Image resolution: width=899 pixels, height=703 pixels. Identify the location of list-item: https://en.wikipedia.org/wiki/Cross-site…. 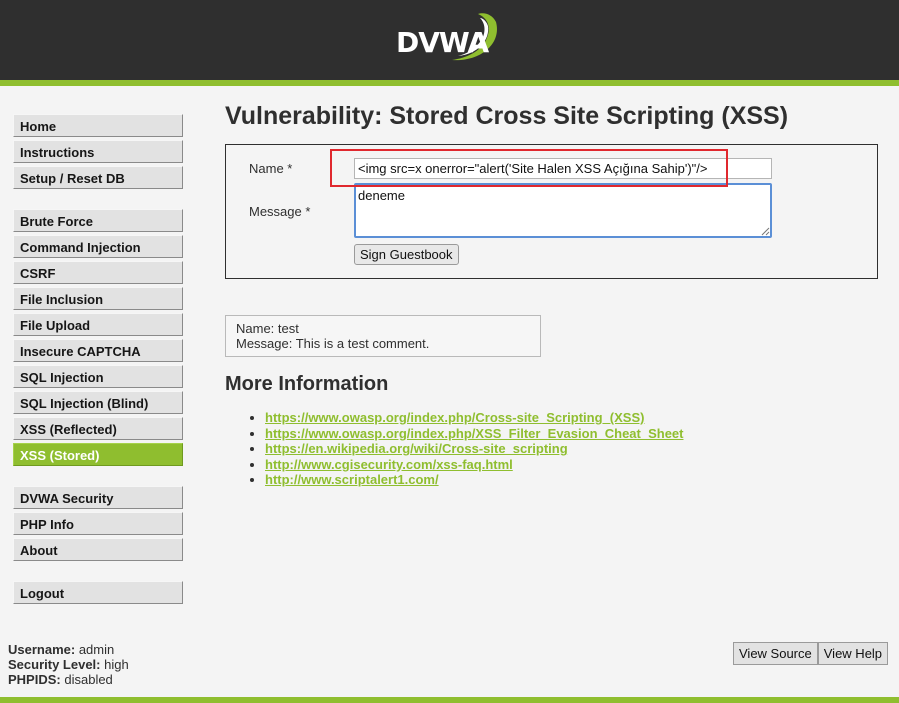
(575, 449).